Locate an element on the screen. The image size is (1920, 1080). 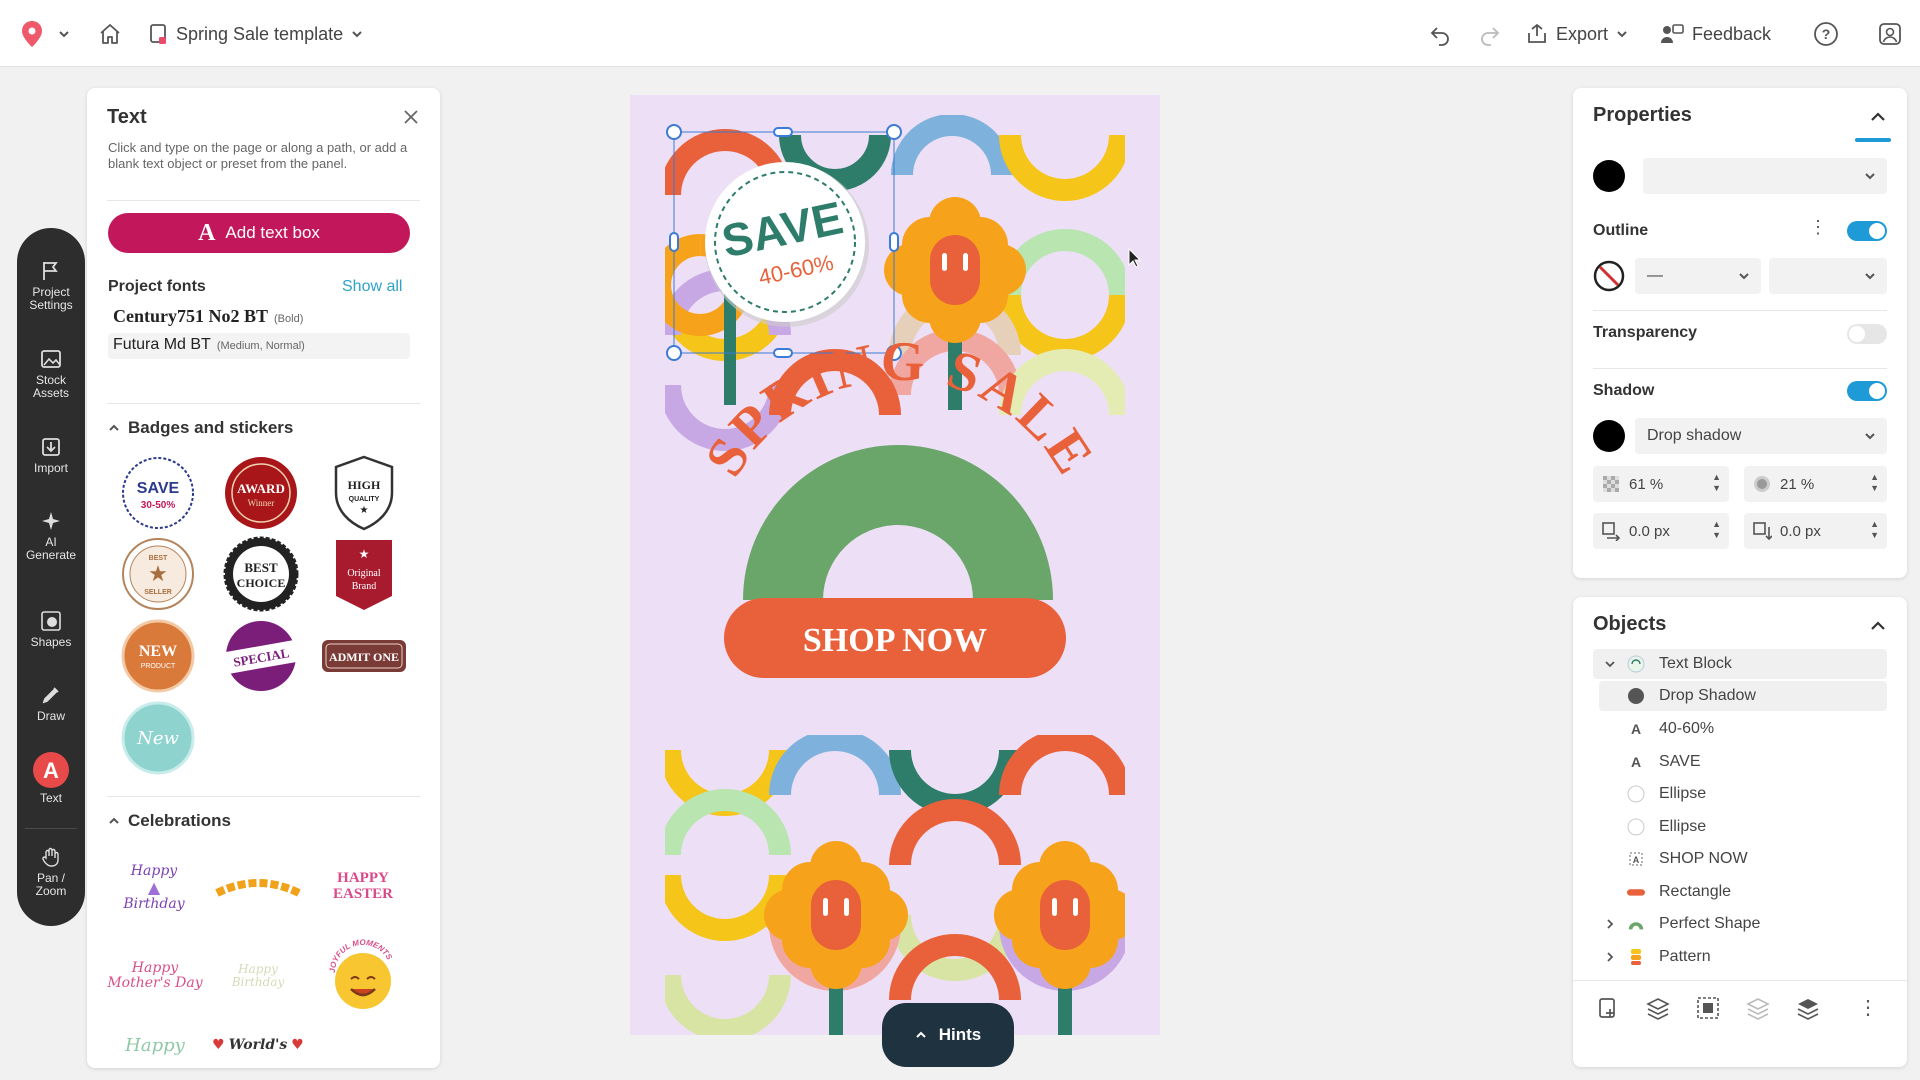
objects-title: Objects is located at coordinates (1630, 624).